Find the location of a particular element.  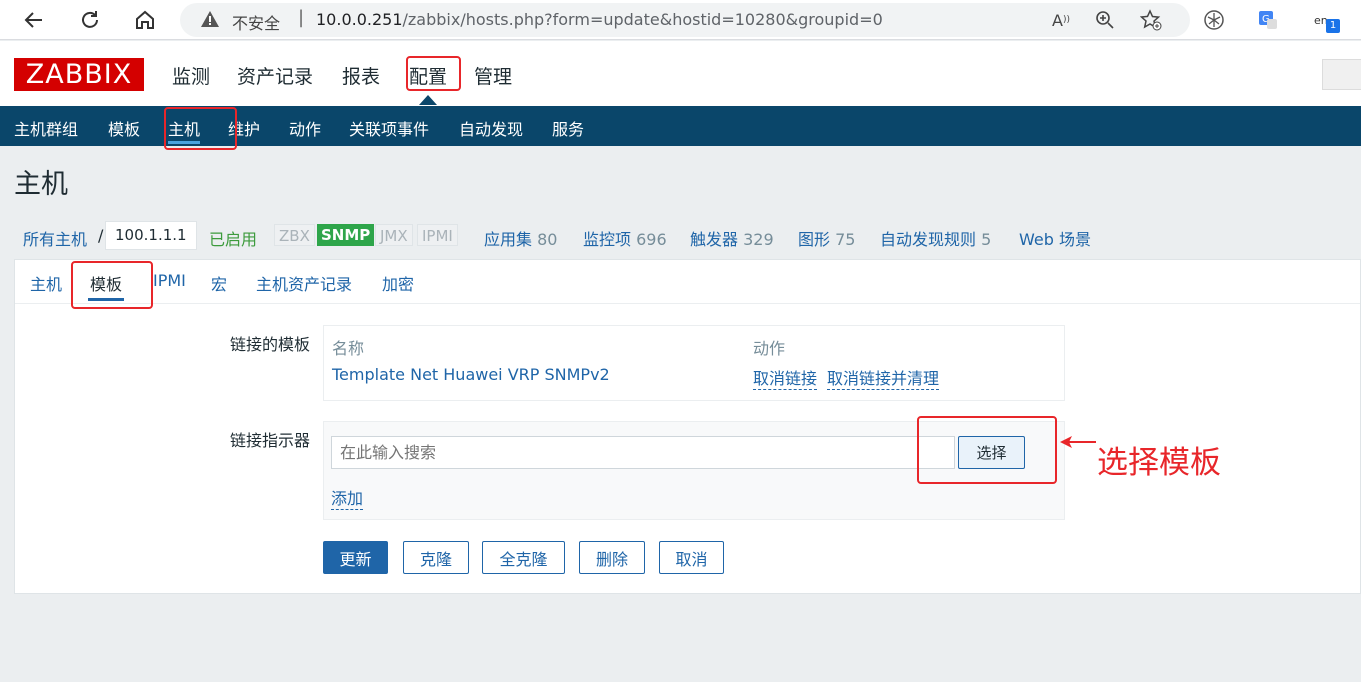

items-link: 监控项 696 is located at coordinates (625, 238).